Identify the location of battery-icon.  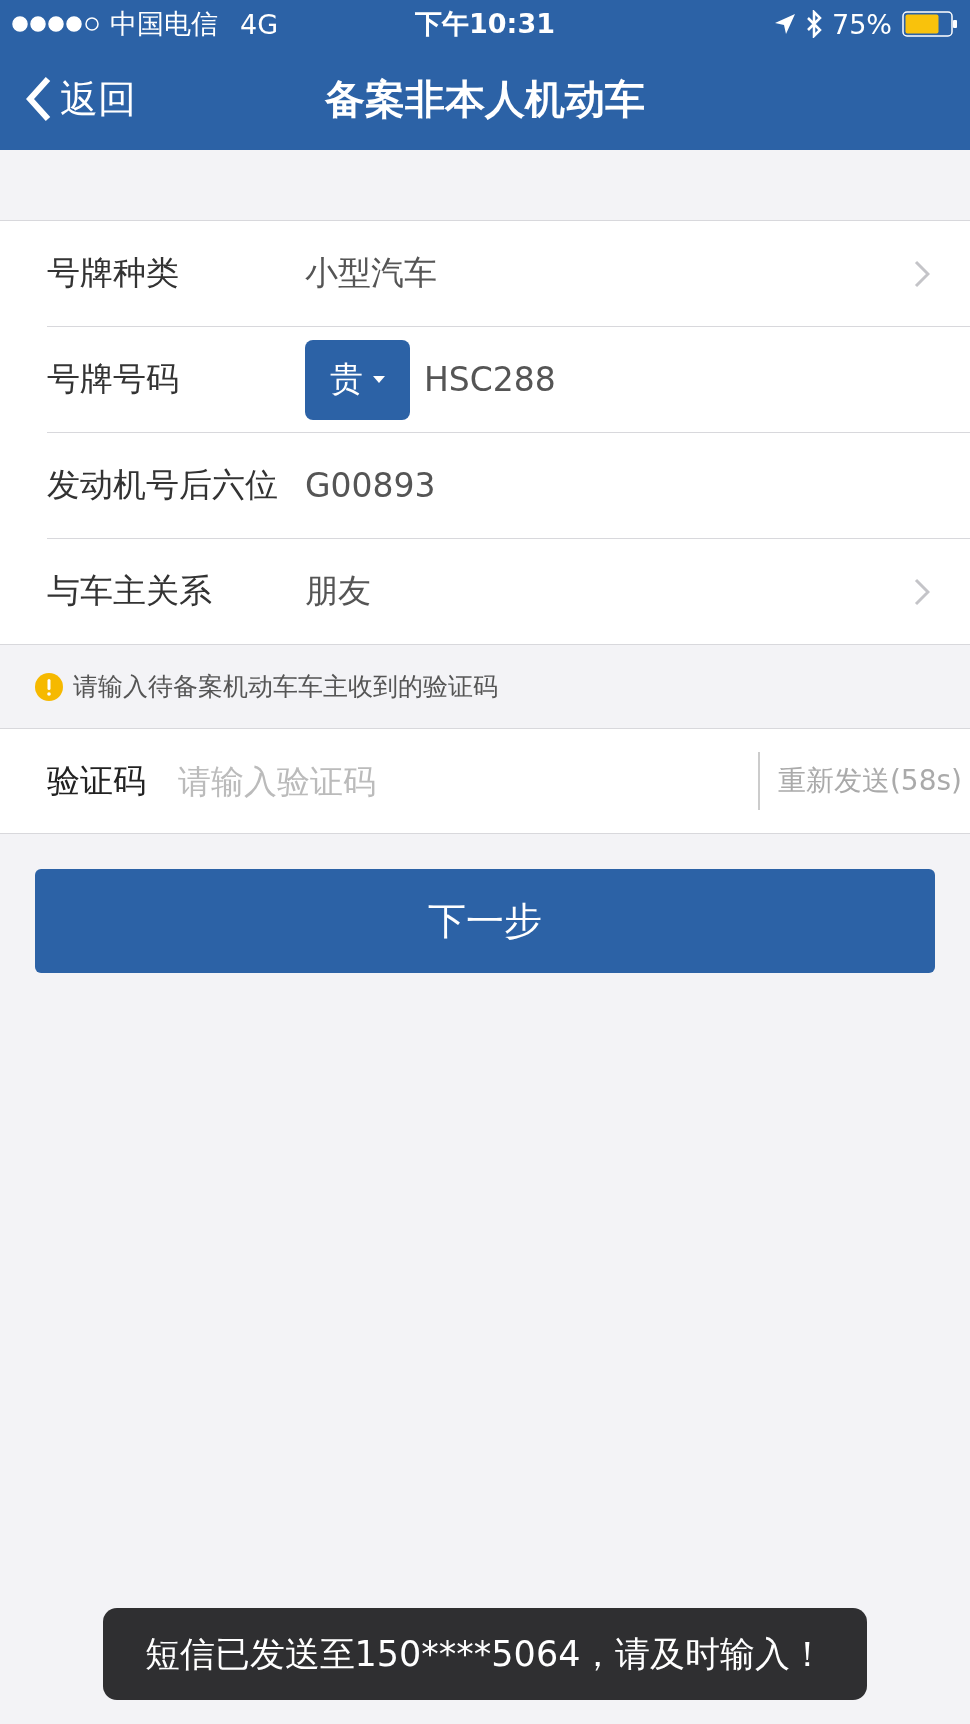
(930, 24).